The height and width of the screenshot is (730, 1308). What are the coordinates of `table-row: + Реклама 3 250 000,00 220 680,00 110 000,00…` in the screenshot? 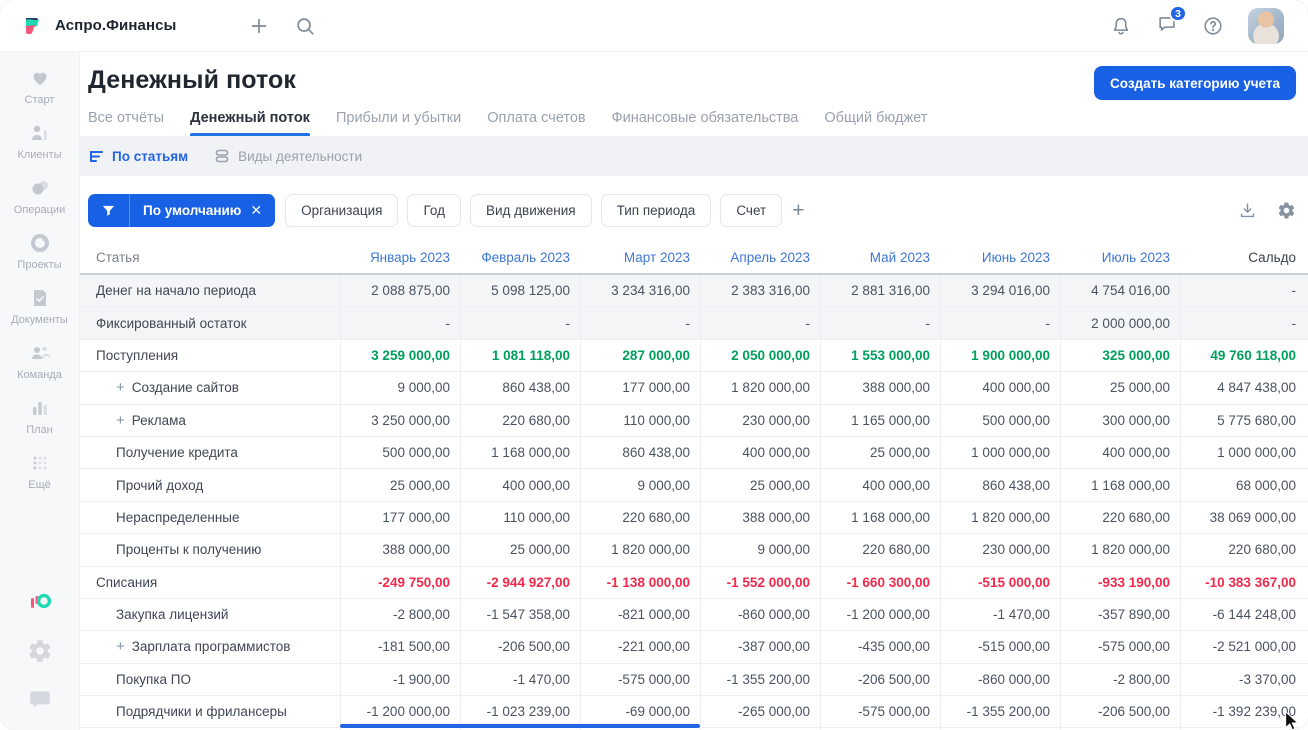 It's located at (694, 420).